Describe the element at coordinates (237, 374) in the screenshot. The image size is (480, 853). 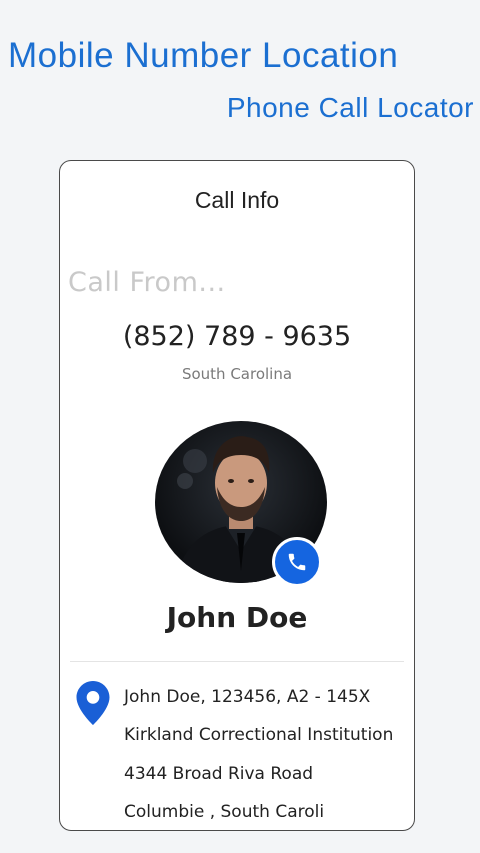
I see `caller-region: South Carolina` at that location.